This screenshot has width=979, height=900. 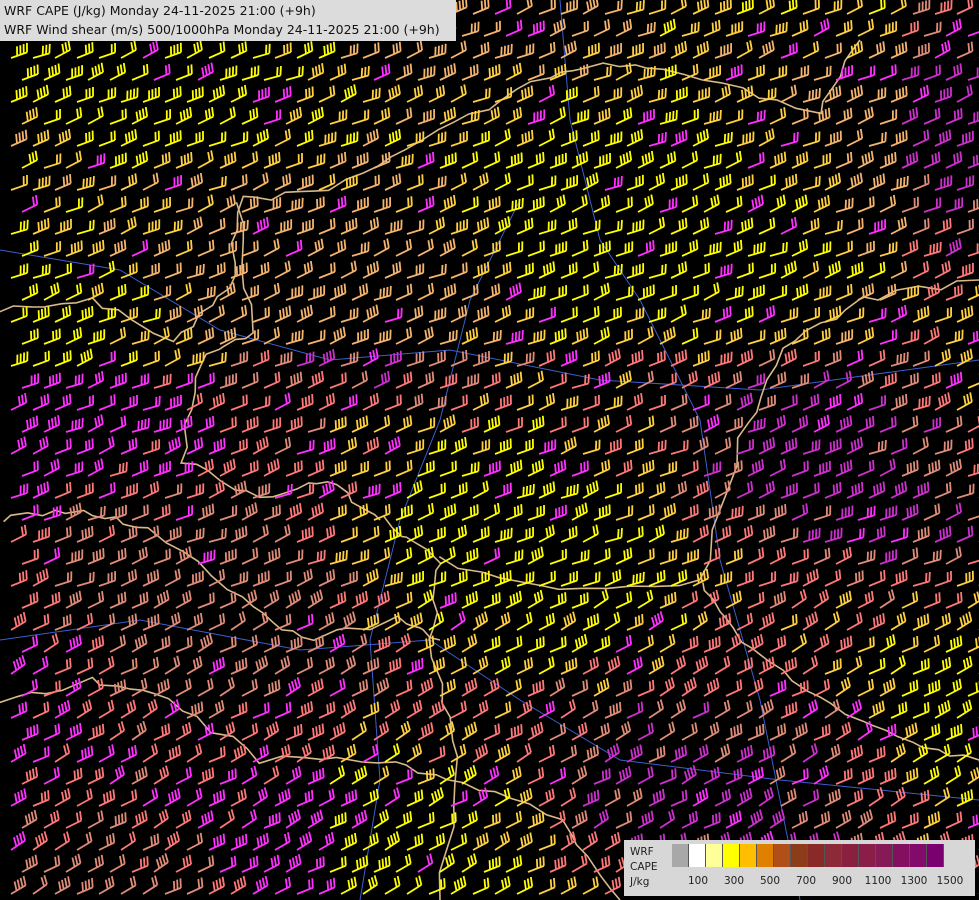 I want to click on legend-model-label: WRF, so click(x=642, y=852).